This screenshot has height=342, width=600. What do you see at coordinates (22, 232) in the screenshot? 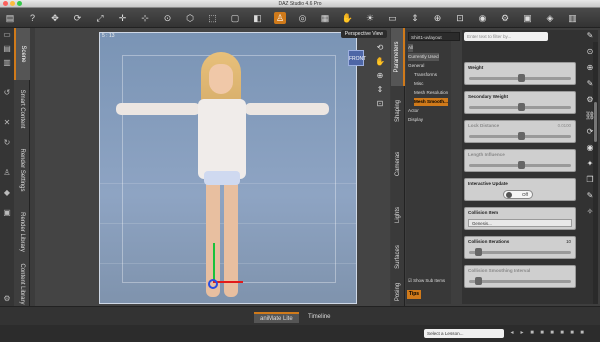
I see `tab-render-library: Render Library` at bounding box center [22, 232].